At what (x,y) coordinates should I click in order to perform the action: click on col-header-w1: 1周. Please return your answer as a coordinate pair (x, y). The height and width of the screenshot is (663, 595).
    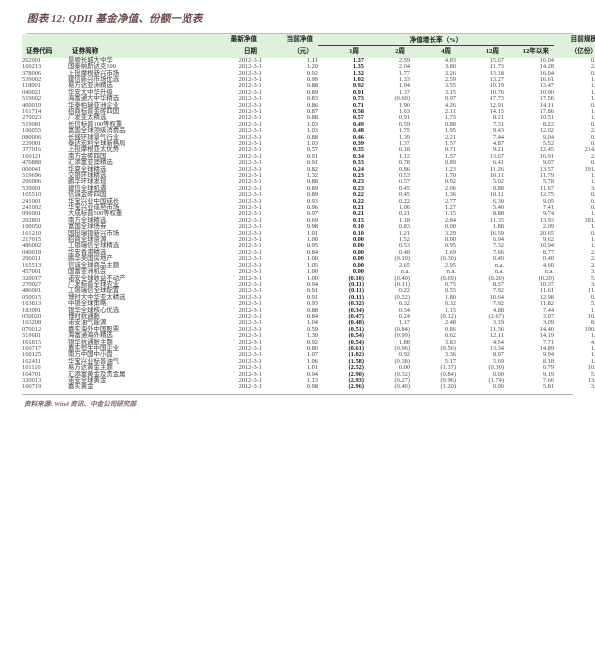
    Looking at the image, I should click on (341, 51).